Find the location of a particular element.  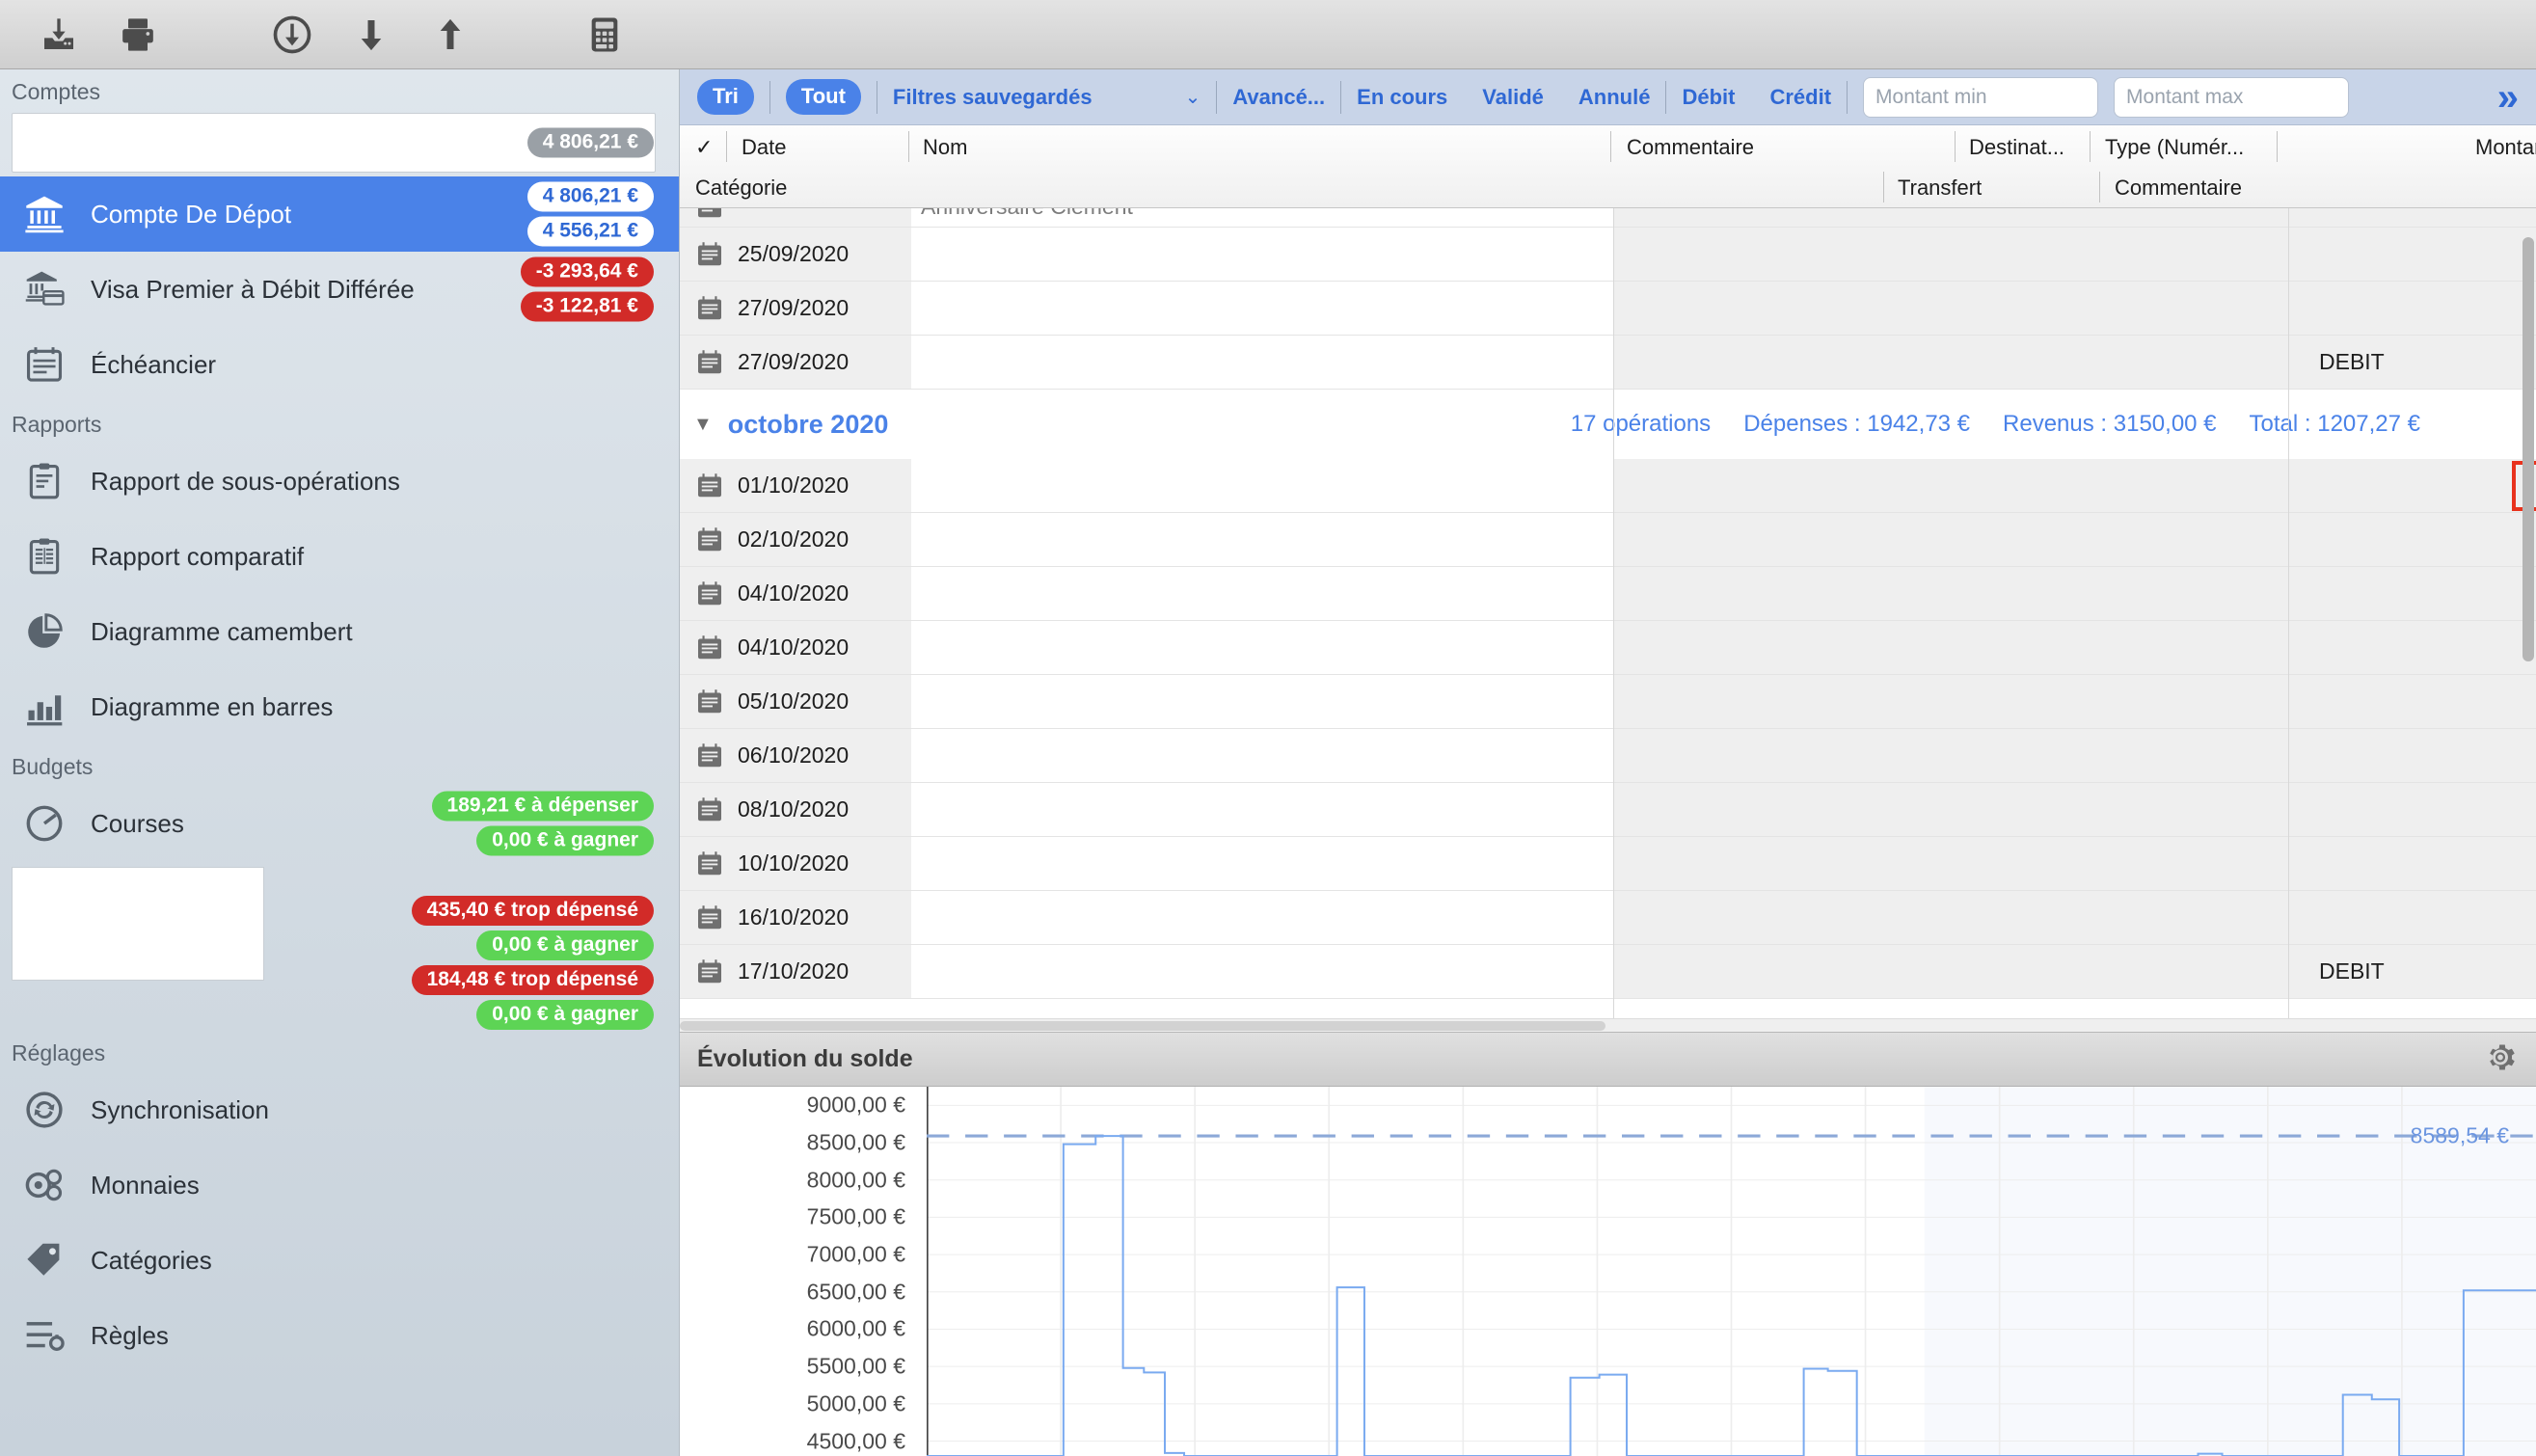

row-amount: -74,40 € is located at coordinates (2524, 917).